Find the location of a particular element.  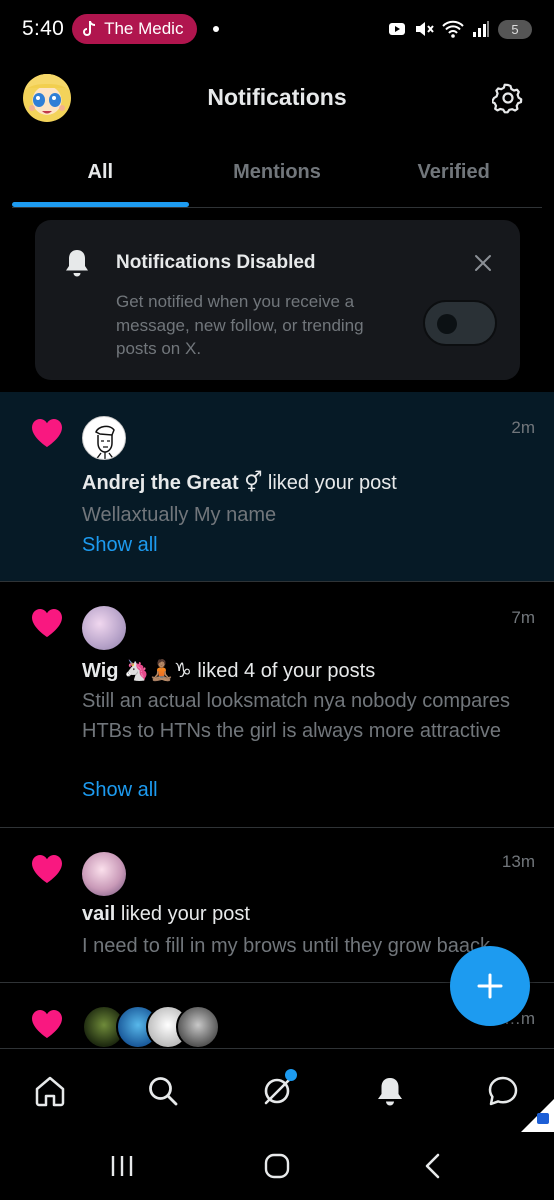

bell-icon is located at coordinates (77, 263).